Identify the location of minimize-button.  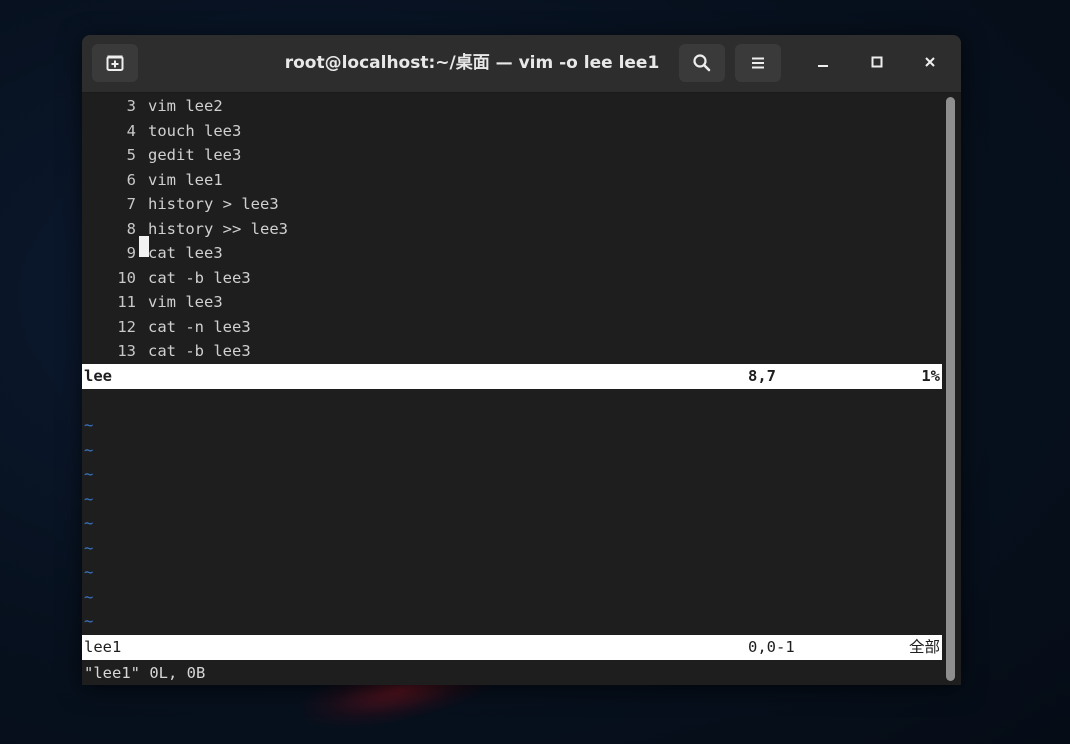
(823, 63).